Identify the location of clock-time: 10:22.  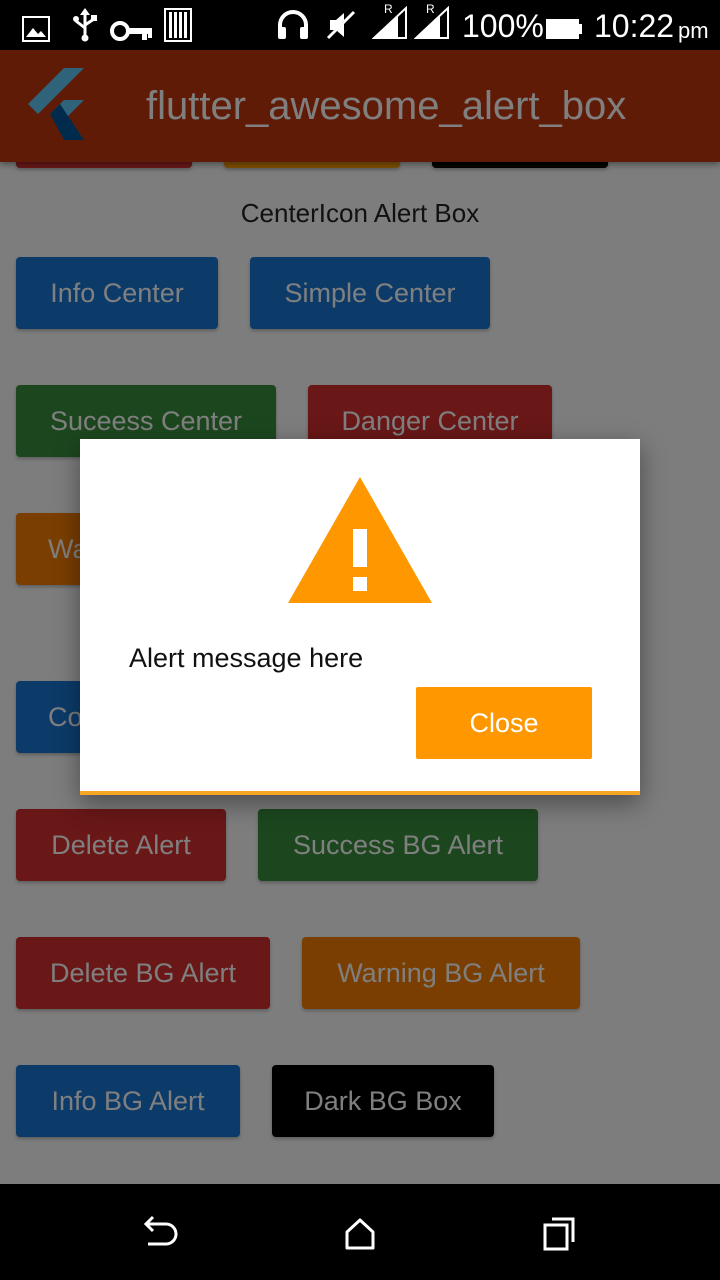
(634, 26).